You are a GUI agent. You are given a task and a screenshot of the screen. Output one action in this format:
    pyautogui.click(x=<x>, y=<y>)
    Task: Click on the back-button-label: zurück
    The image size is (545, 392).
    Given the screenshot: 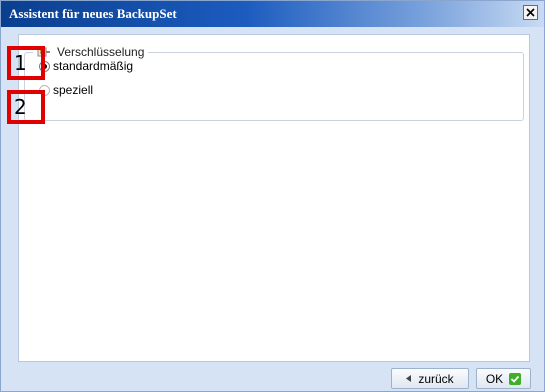 What is the action you would take?
    pyautogui.click(x=436, y=378)
    